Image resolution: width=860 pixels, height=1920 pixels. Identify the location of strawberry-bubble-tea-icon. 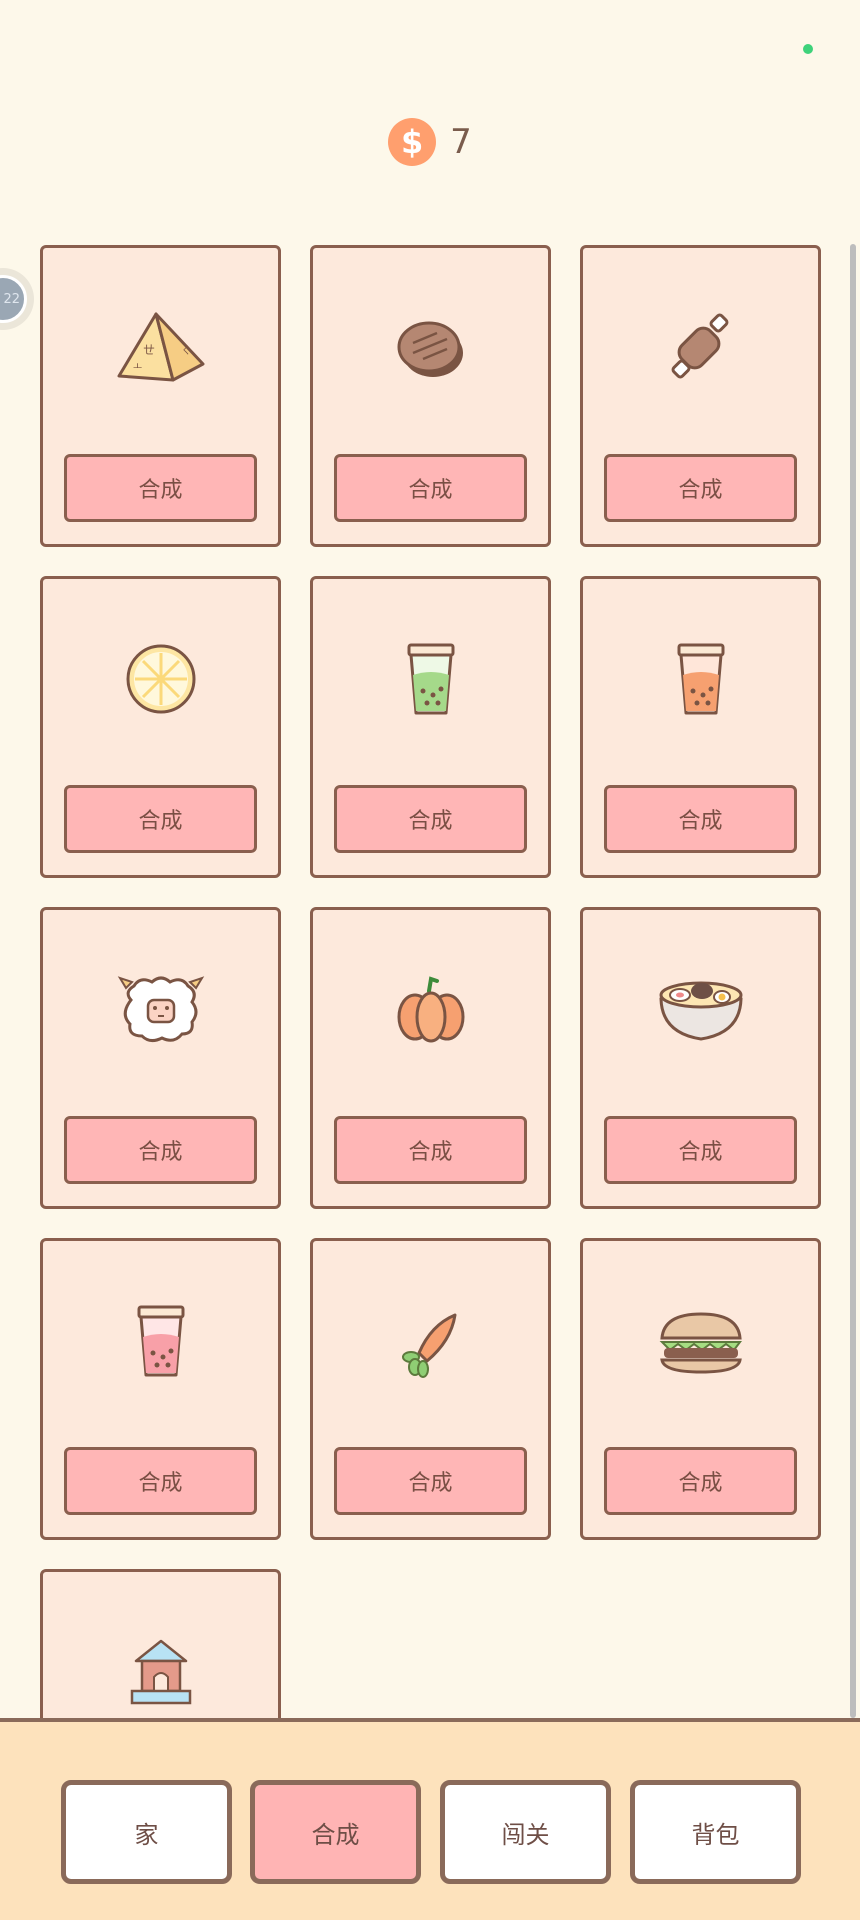
(161, 1341).